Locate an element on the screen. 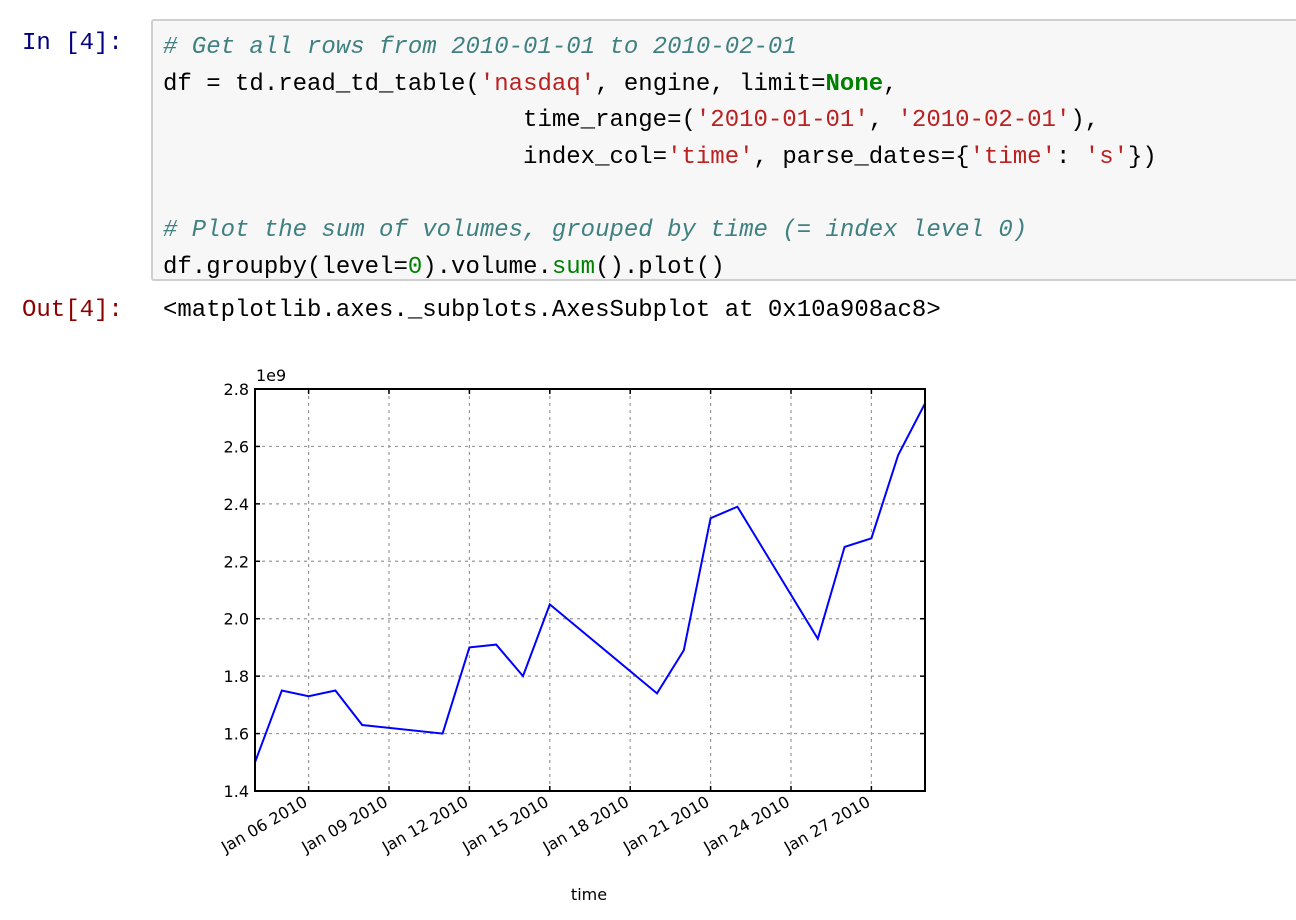  y-tick-label: 1.6 is located at coordinates (236, 734).